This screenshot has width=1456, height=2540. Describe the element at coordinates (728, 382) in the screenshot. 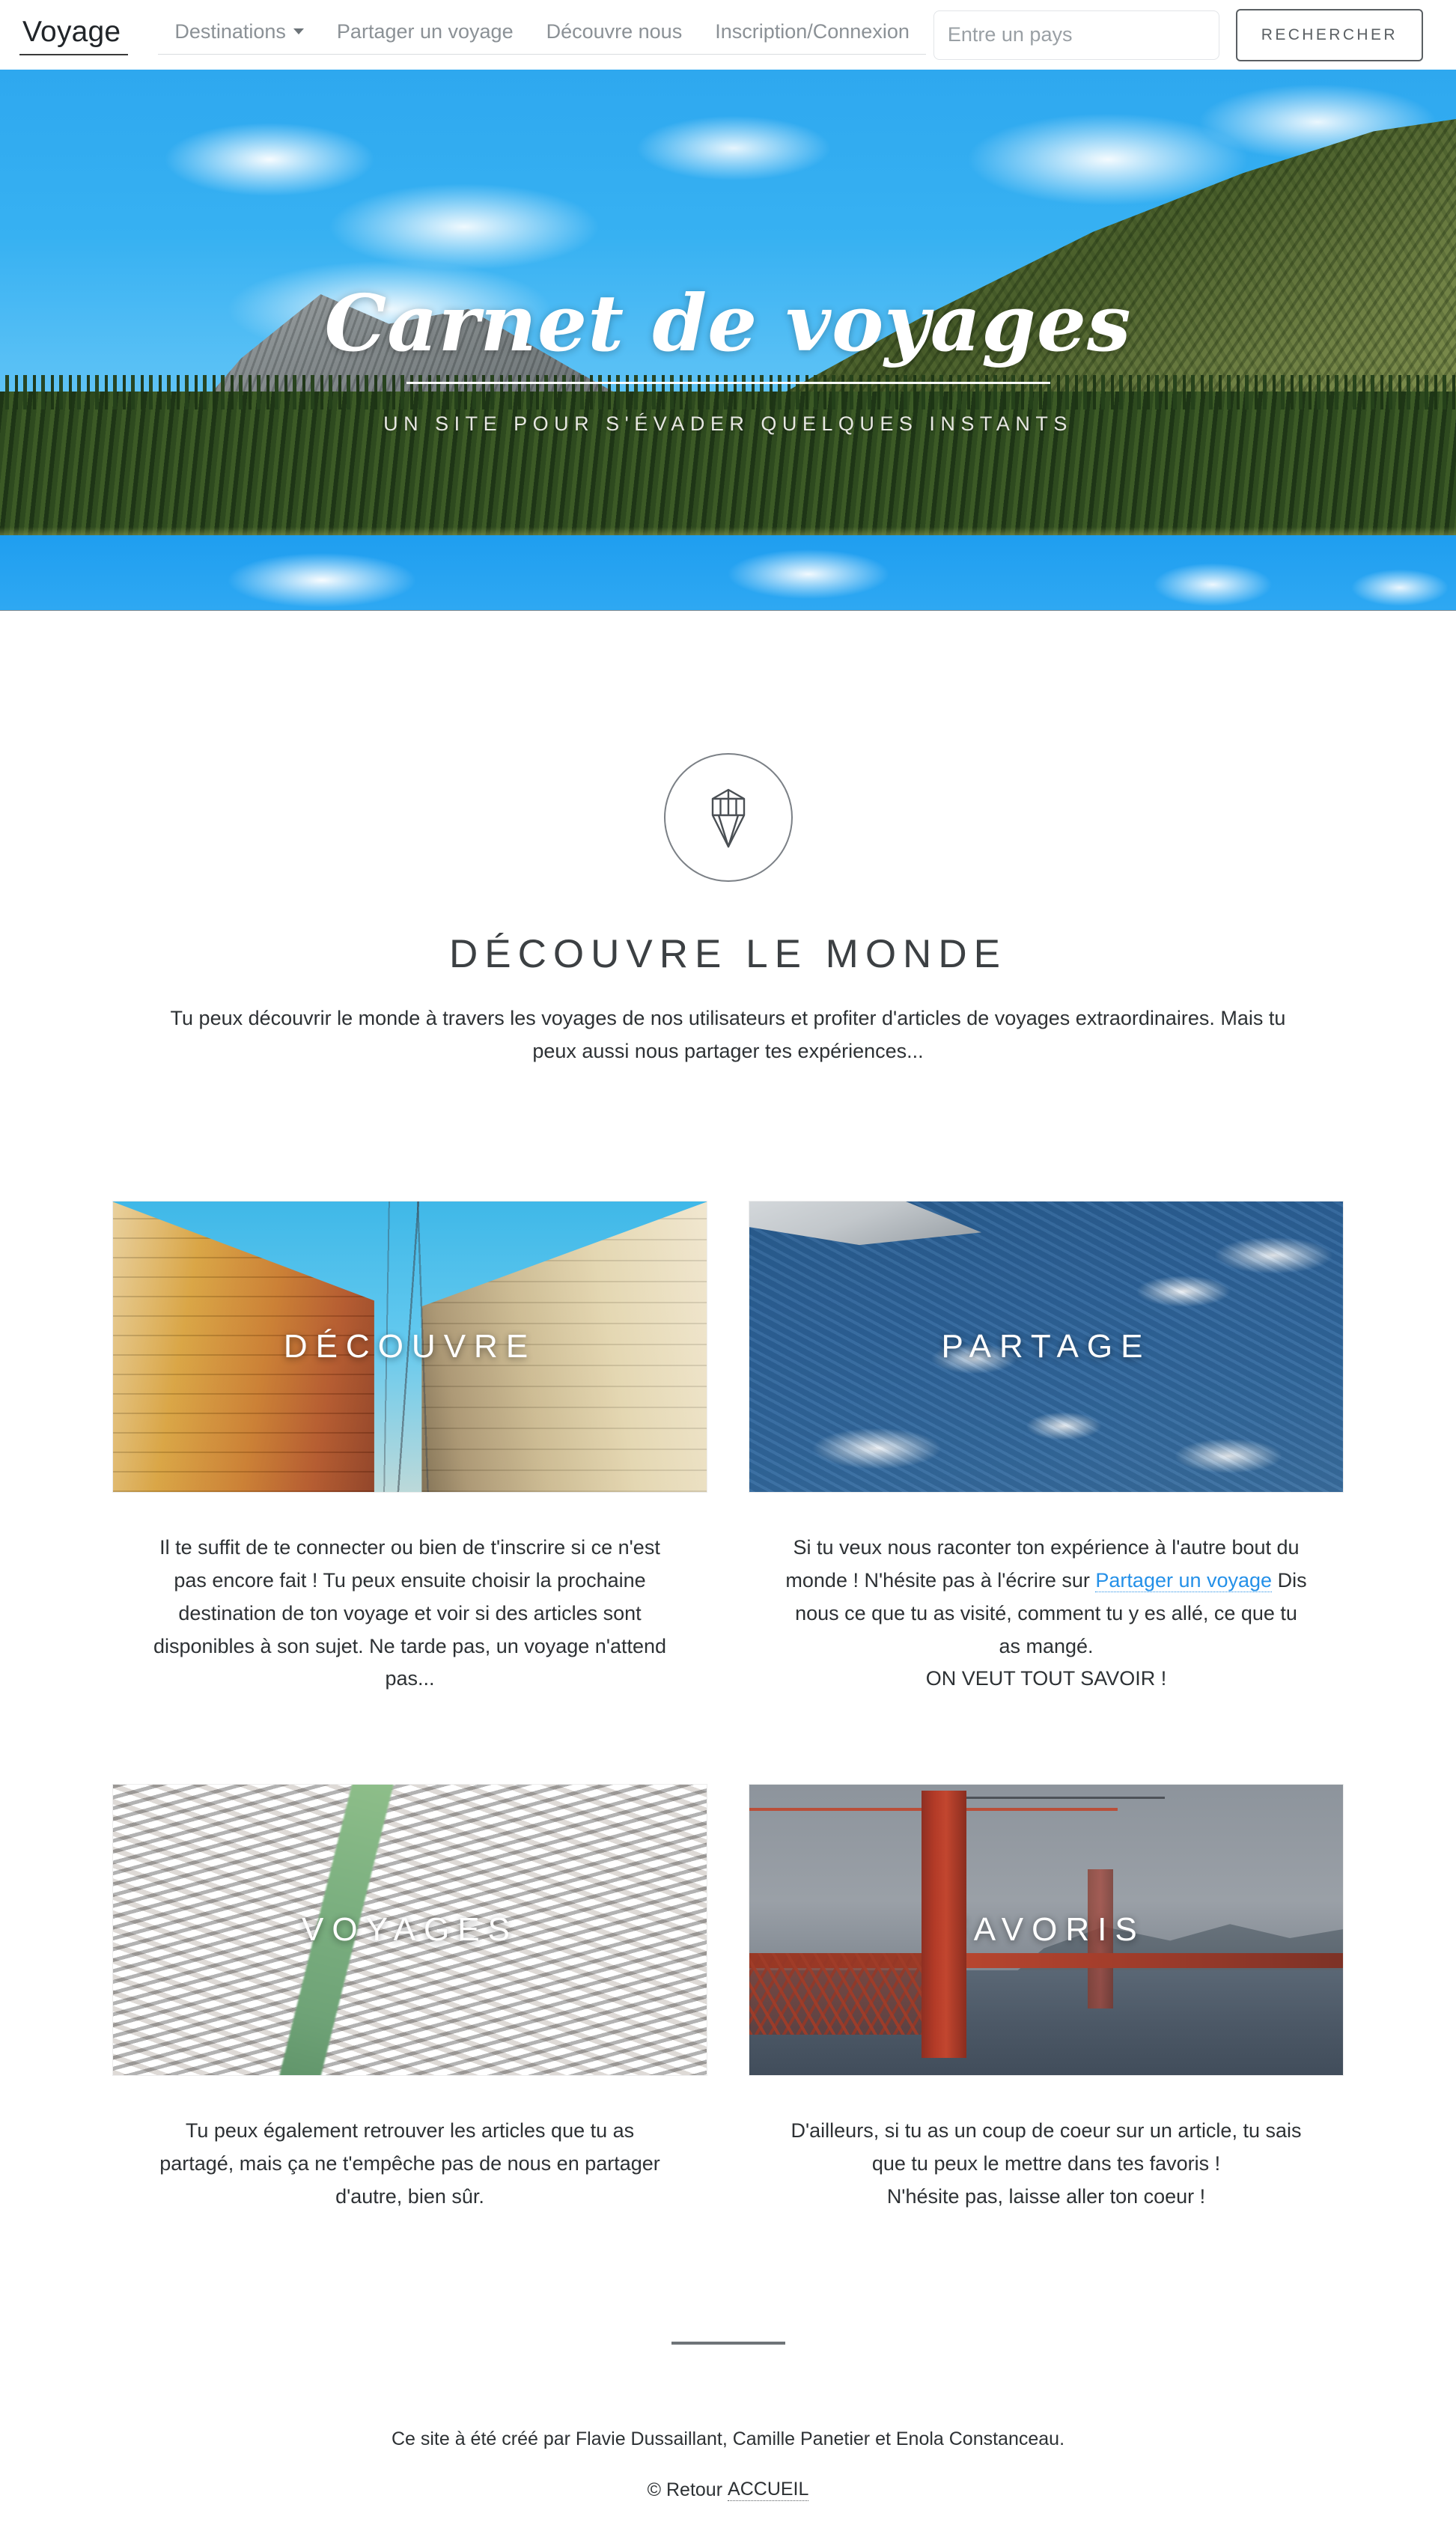

I see `hero-divider` at that location.